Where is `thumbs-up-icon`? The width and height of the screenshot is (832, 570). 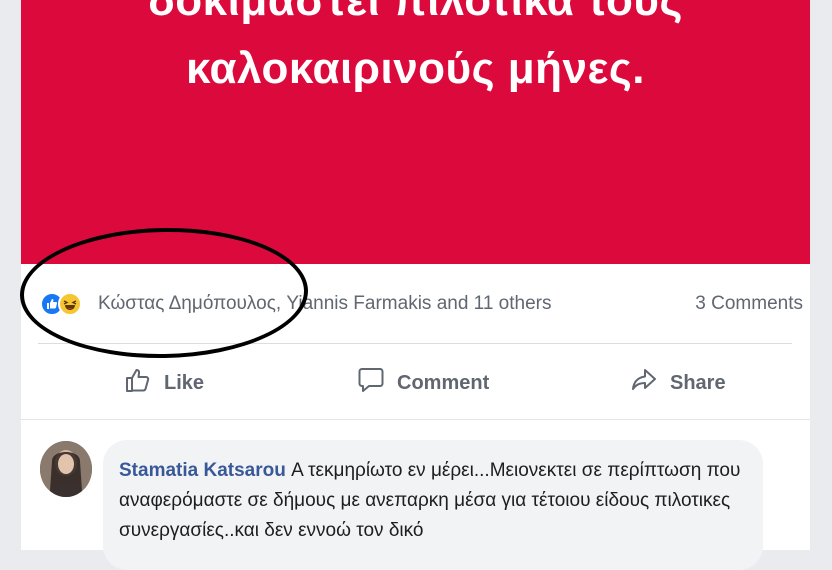 thumbs-up-icon is located at coordinates (138, 383).